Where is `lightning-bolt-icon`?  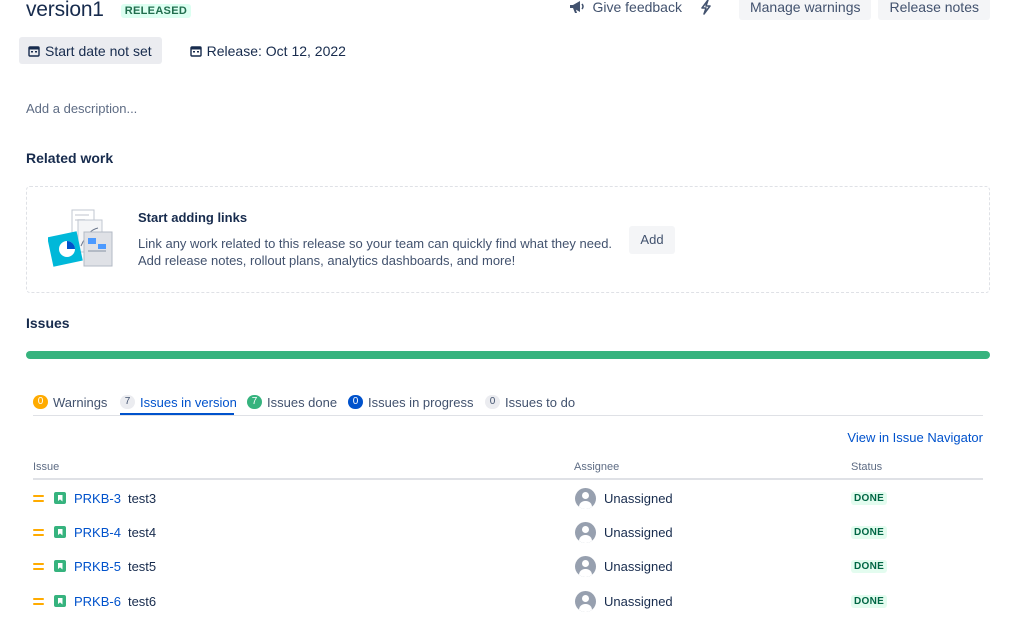 lightning-bolt-icon is located at coordinates (706, 7).